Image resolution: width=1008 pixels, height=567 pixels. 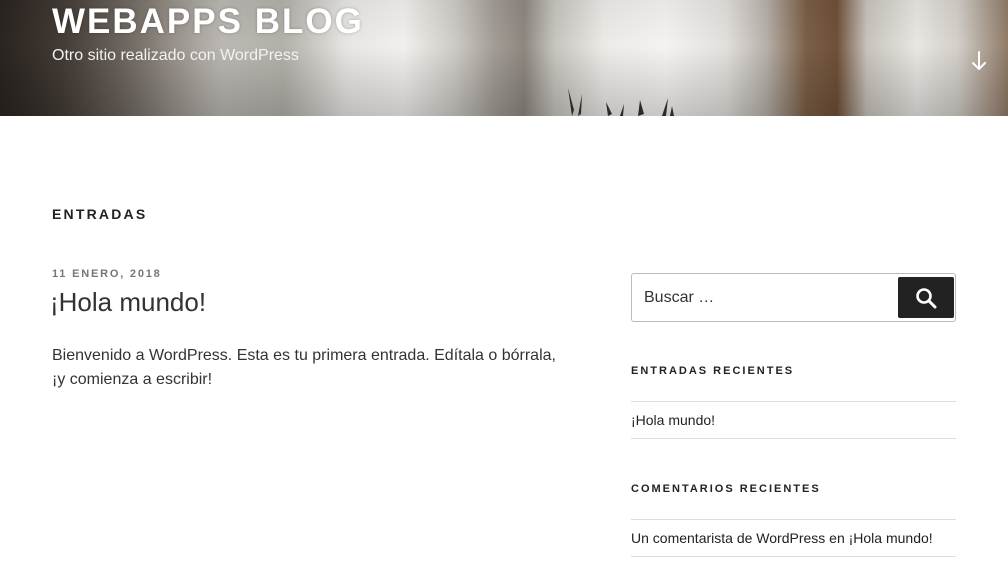 I want to click on search-icon, so click(x=926, y=297).